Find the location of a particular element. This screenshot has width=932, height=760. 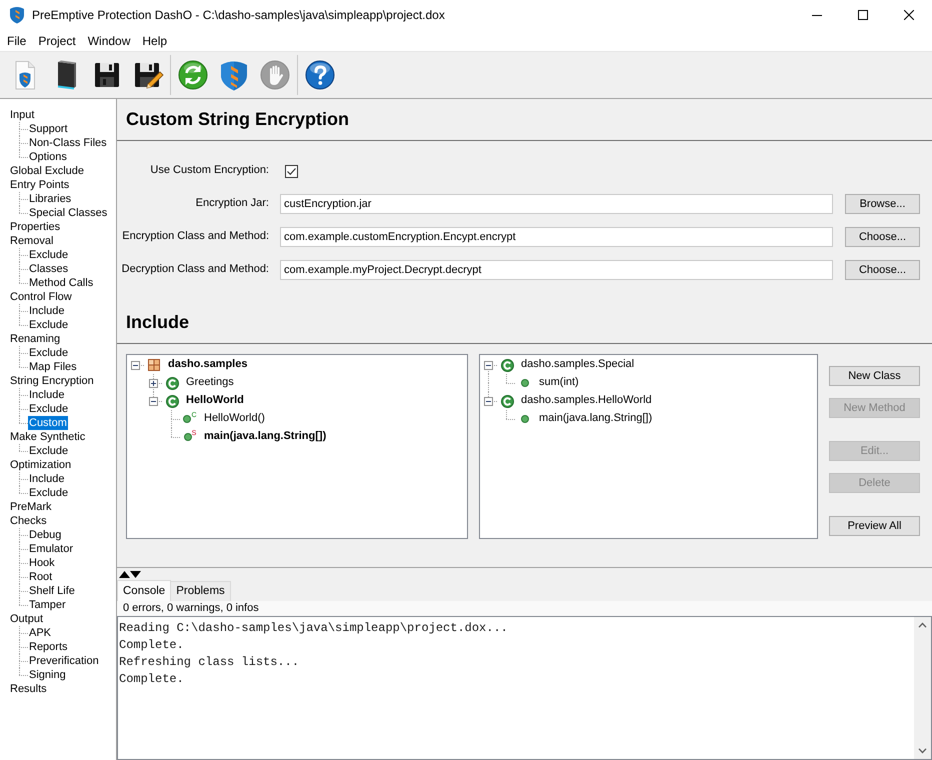

sidebar-item: Support is located at coordinates (48, 129).